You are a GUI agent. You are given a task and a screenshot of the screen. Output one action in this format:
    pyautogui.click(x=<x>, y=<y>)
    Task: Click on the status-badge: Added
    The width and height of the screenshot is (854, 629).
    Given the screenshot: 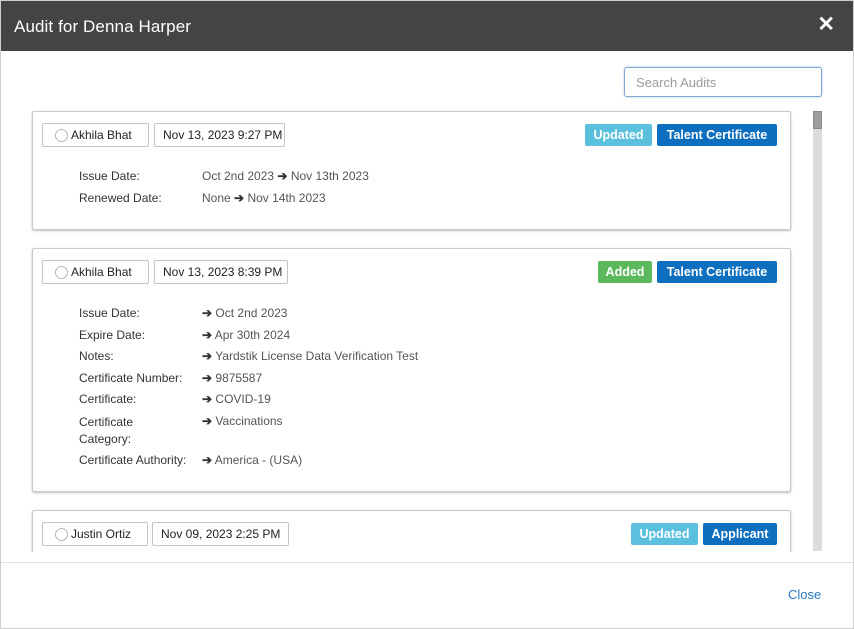 What is the action you would take?
    pyautogui.click(x=625, y=272)
    